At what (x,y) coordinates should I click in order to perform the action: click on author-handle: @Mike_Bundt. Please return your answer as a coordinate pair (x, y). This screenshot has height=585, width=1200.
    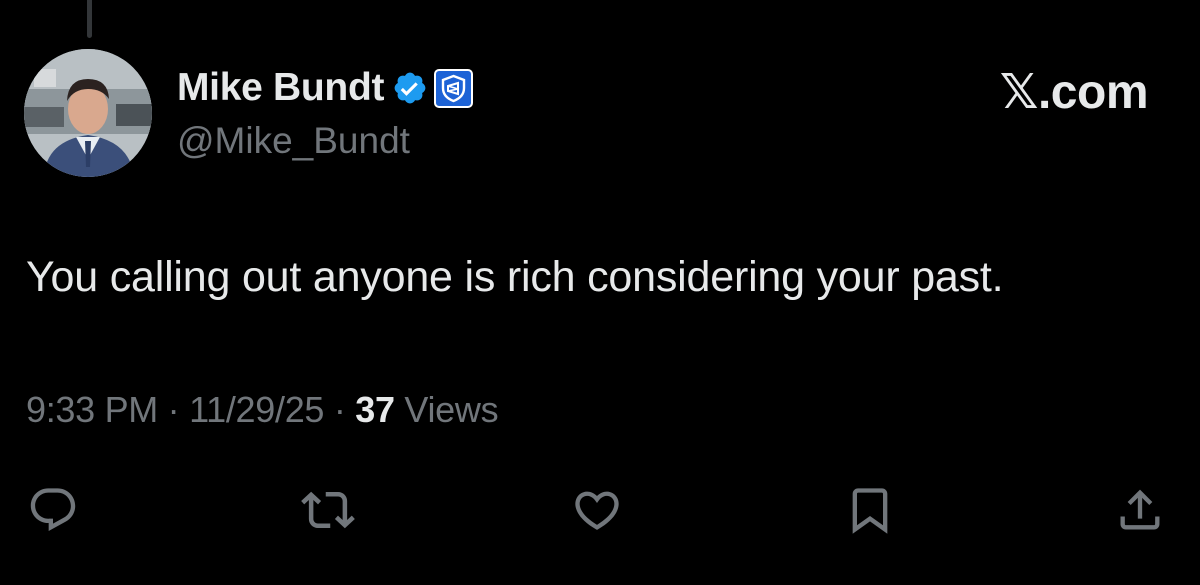
    Looking at the image, I should click on (325, 141).